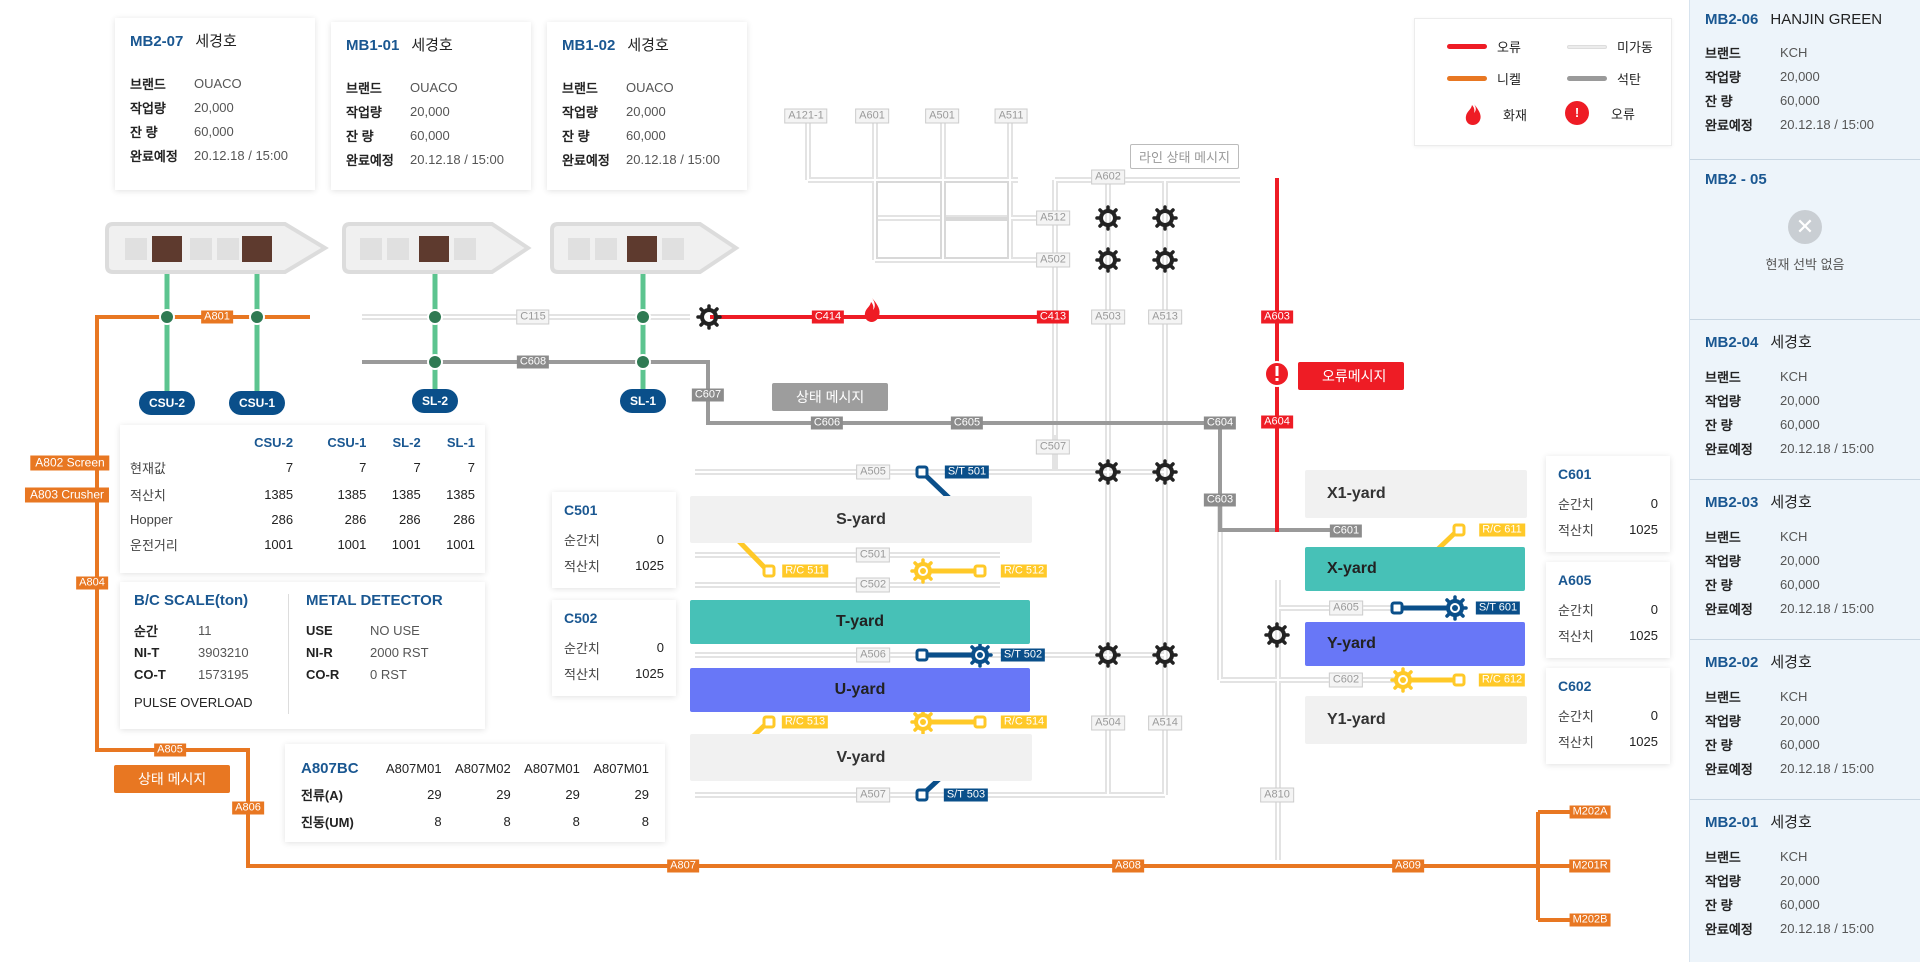  Describe the element at coordinates (1736, 179) in the screenshot. I see `berth-code: MB2 - 05` at that location.